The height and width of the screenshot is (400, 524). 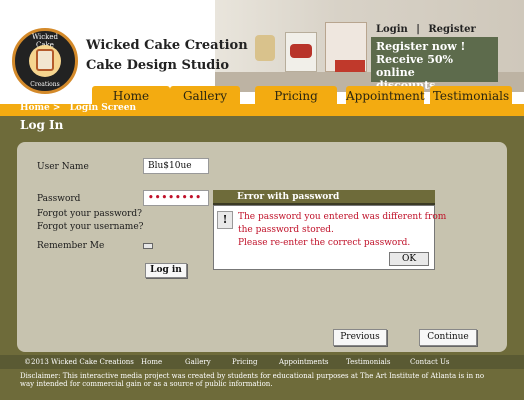 What do you see at coordinates (198, 362) in the screenshot?
I see `footer-link-gallery: Gallery` at bounding box center [198, 362].